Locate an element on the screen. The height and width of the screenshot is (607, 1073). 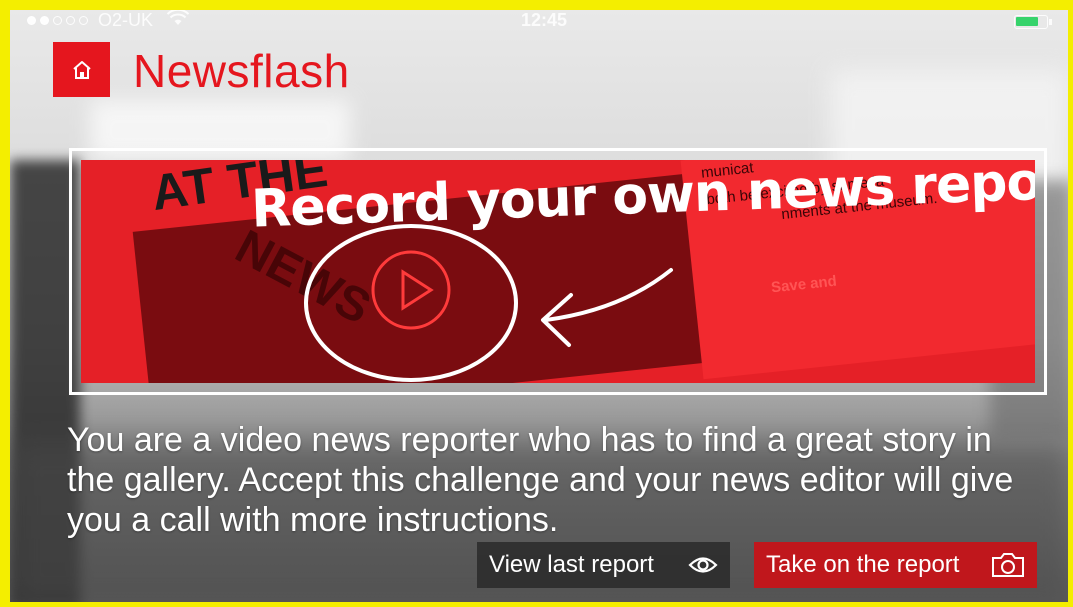
signal-strength: O2-UK is located at coordinates (108, 19).